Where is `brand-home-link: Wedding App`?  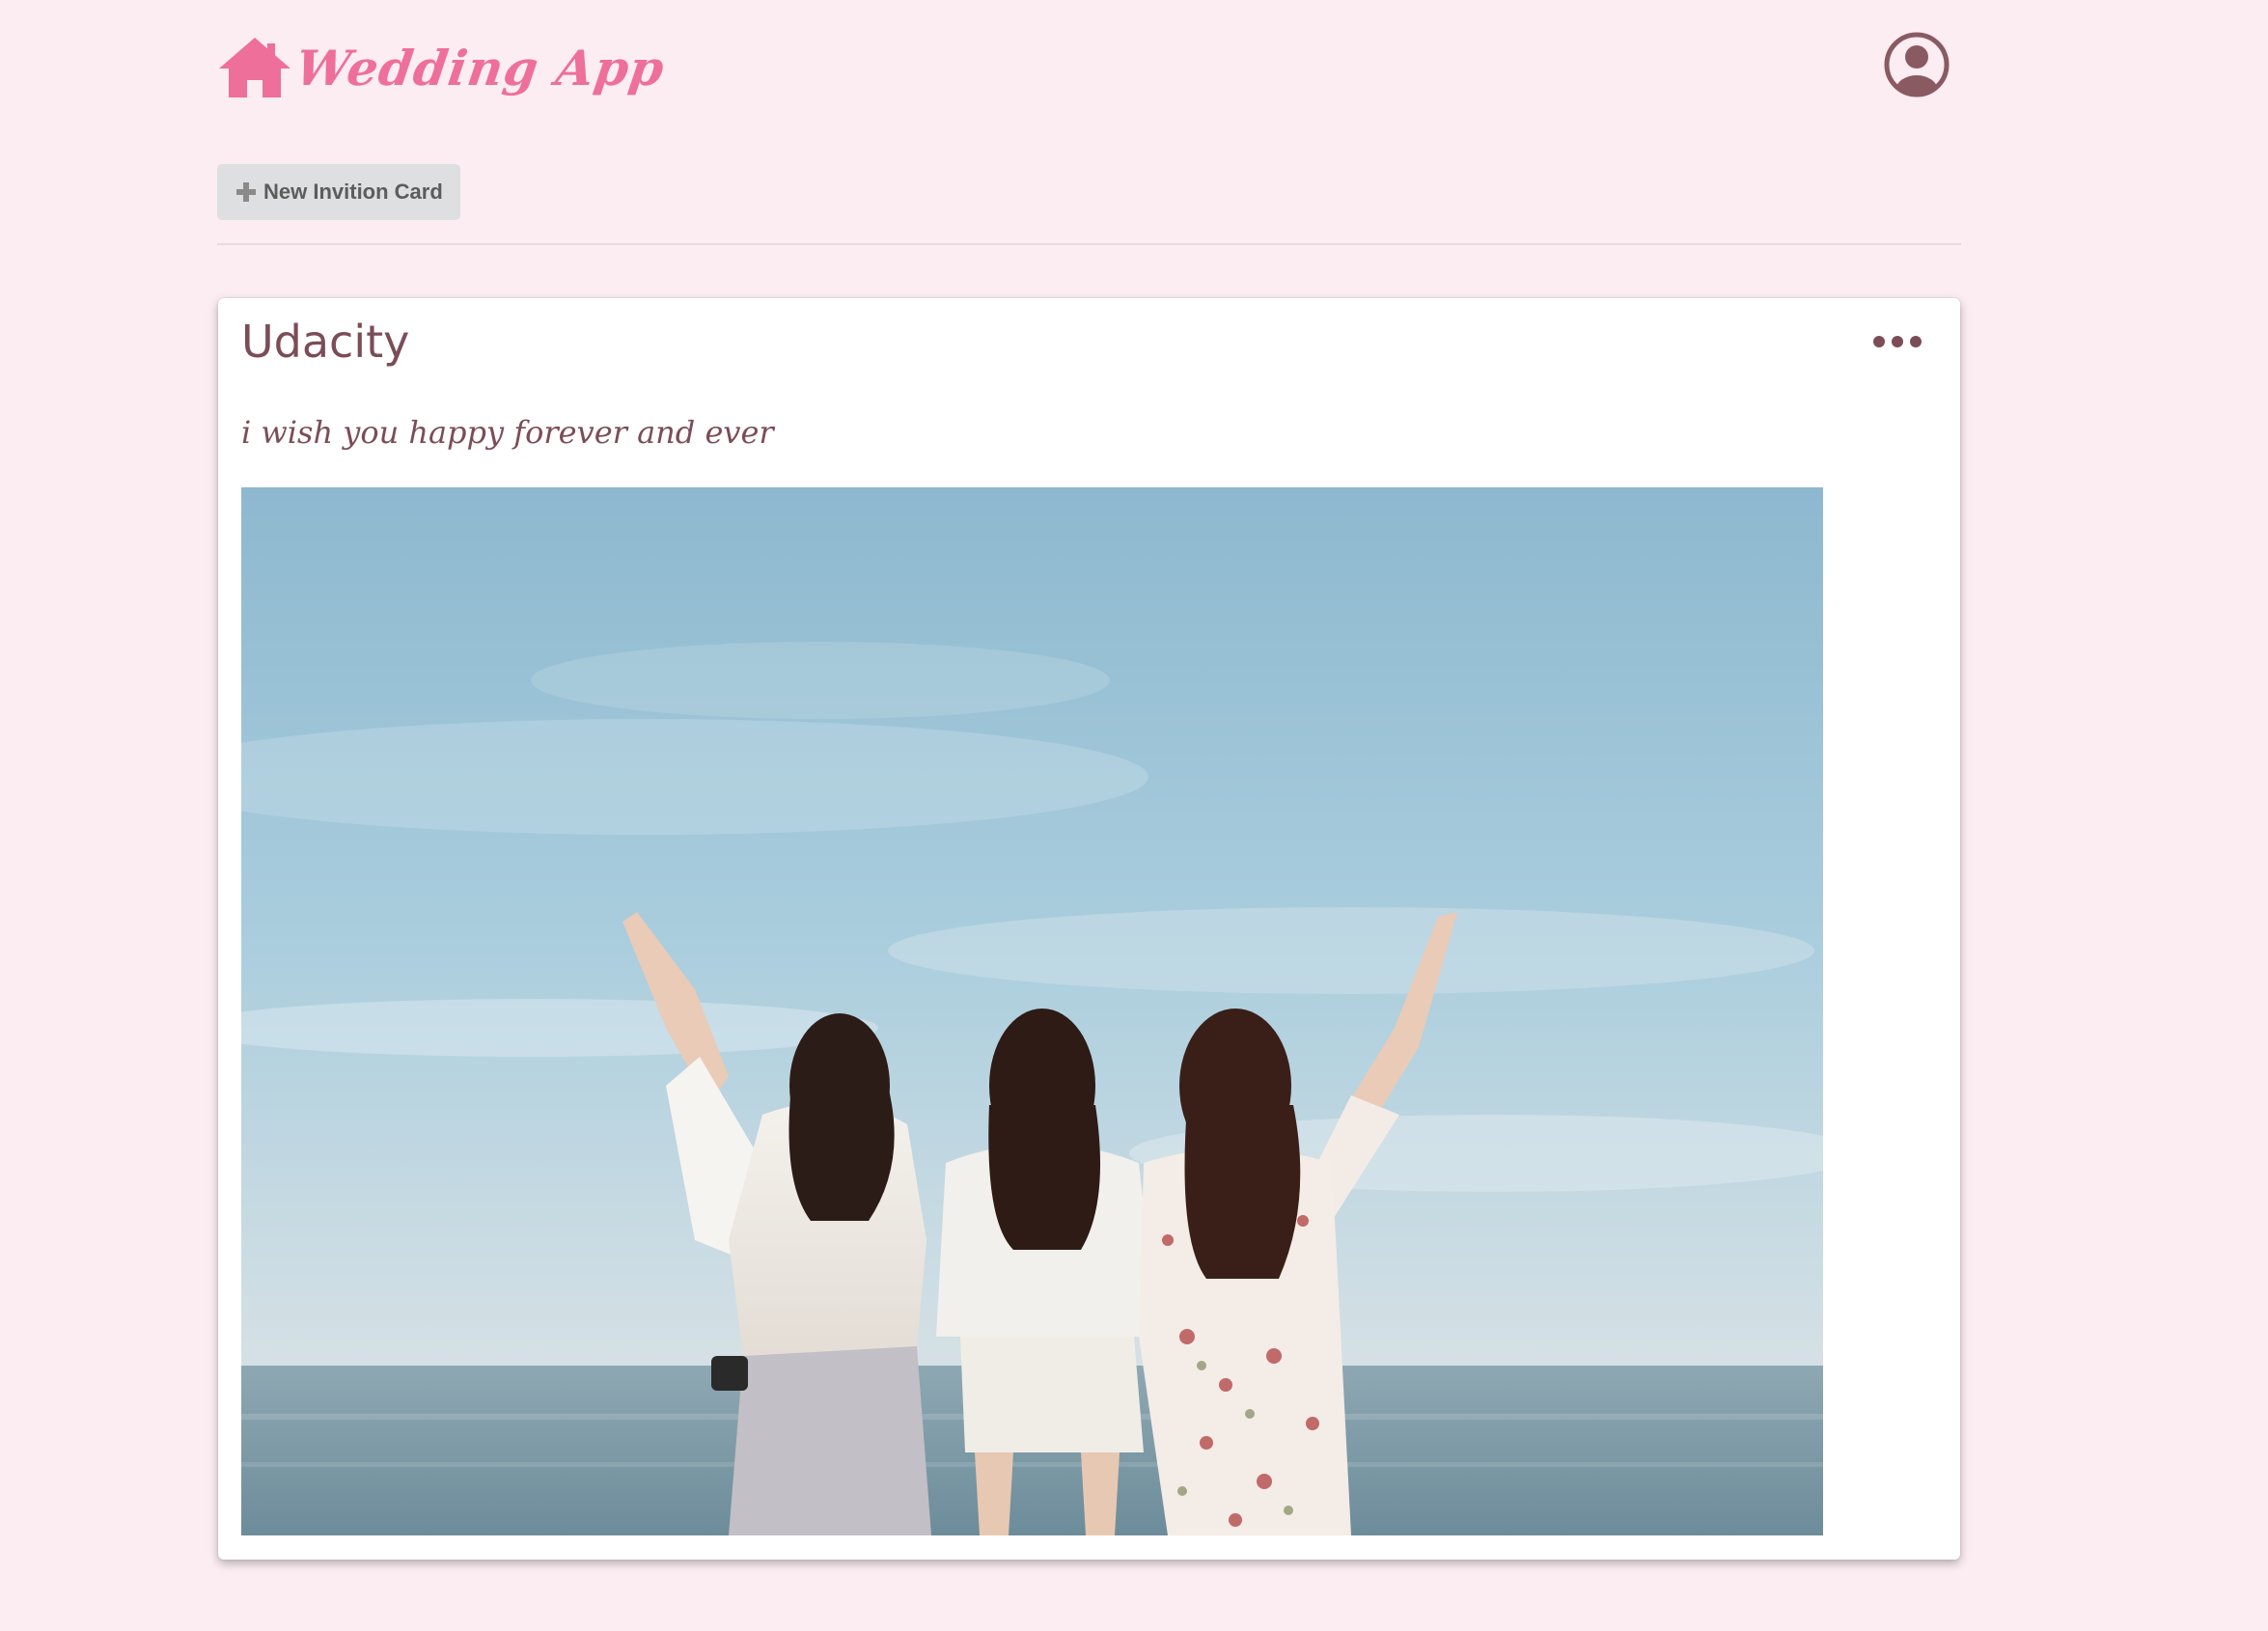 brand-home-link: Wedding App is located at coordinates (442, 67).